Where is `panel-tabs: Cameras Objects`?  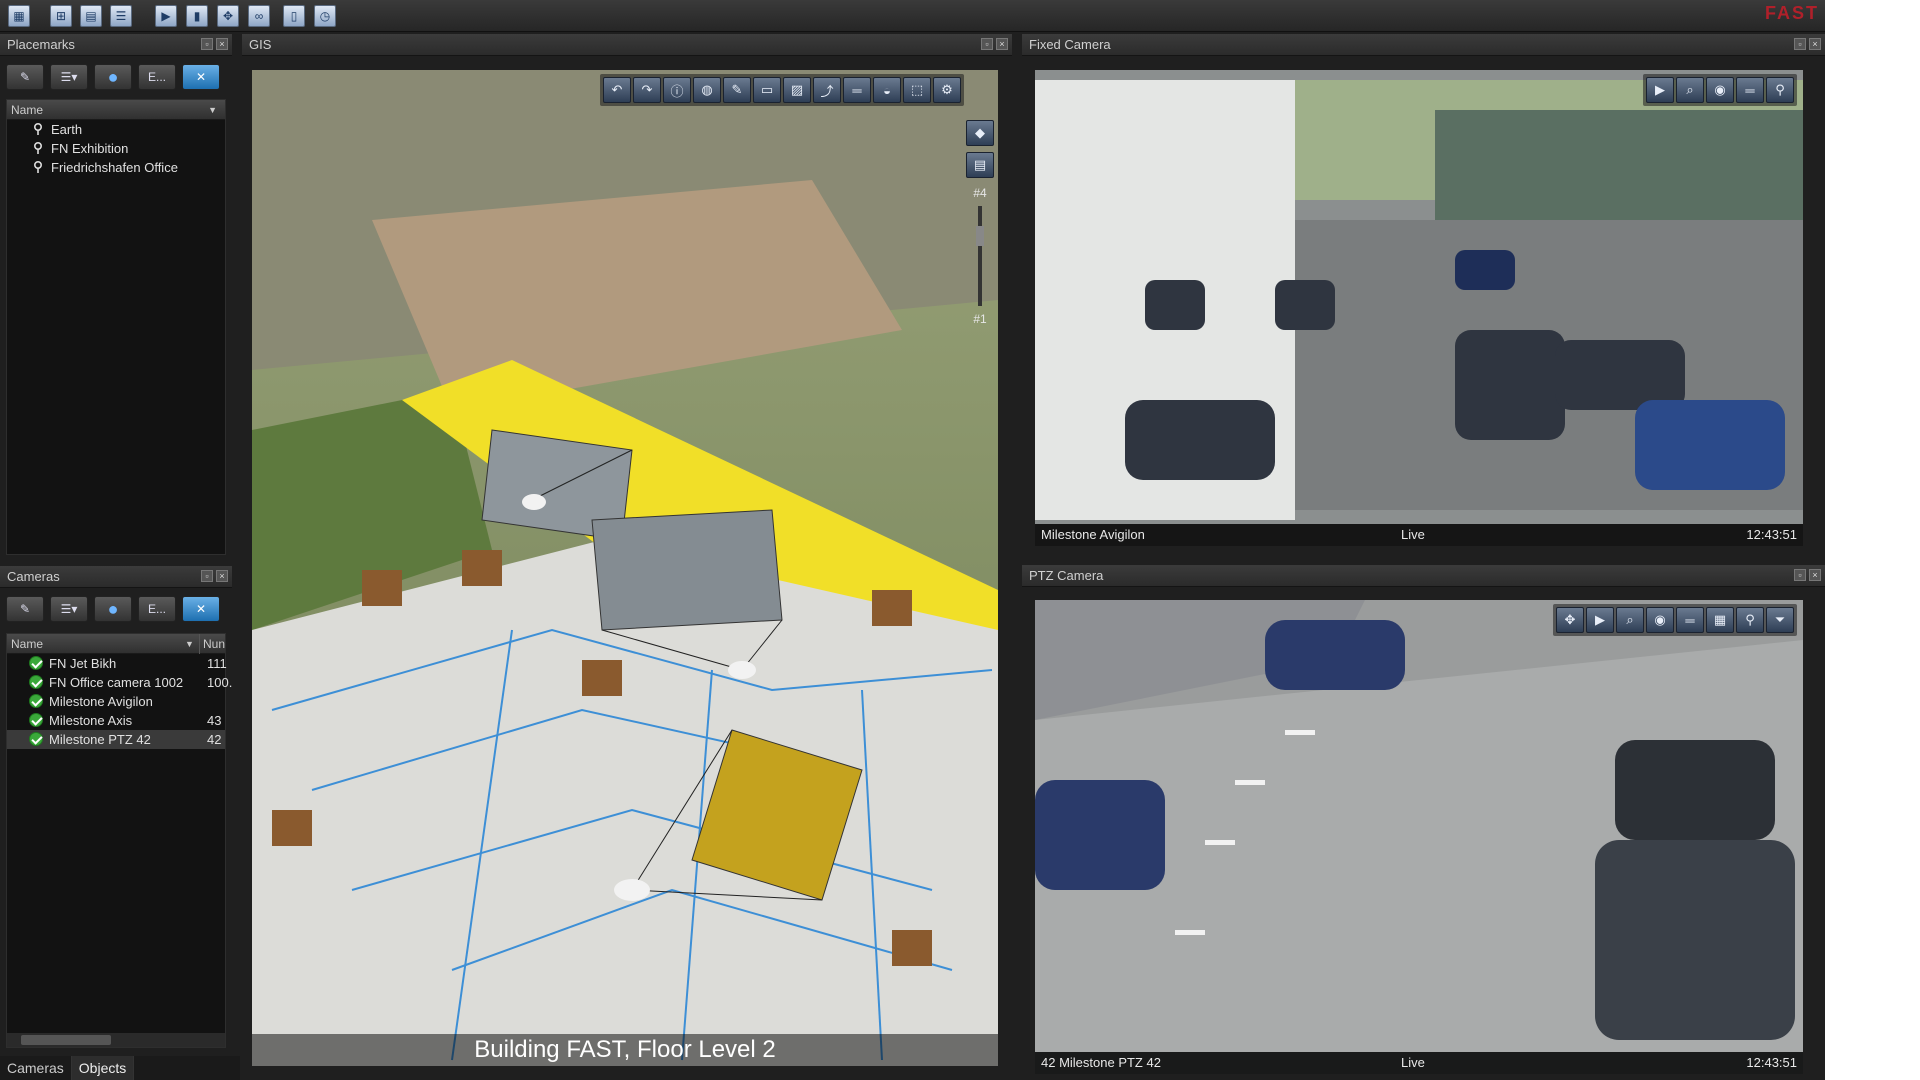
panel-tabs: Cameras Objects is located at coordinates (120, 1068).